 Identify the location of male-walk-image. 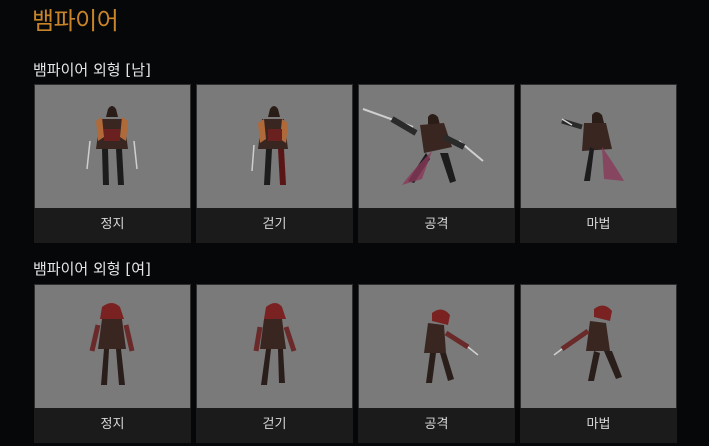
(274, 146).